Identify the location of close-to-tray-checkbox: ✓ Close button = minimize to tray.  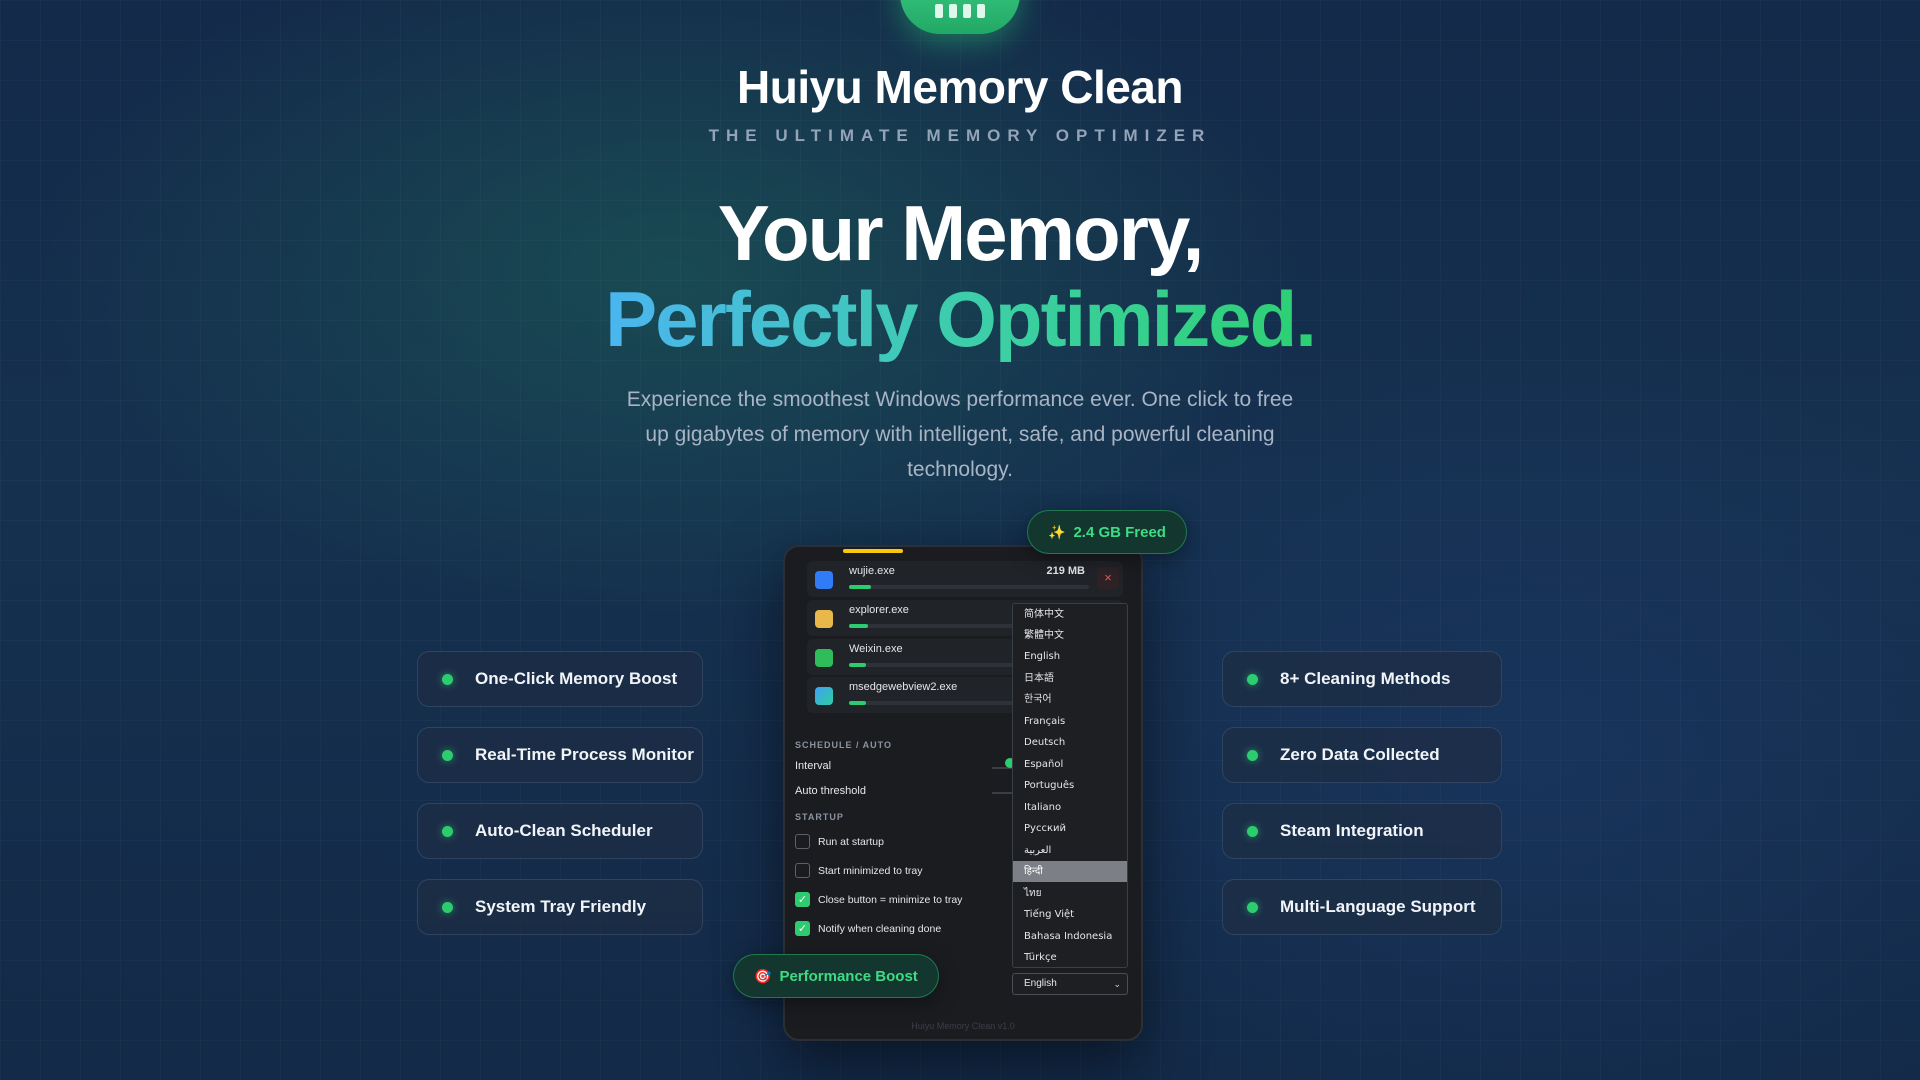
(878, 899).